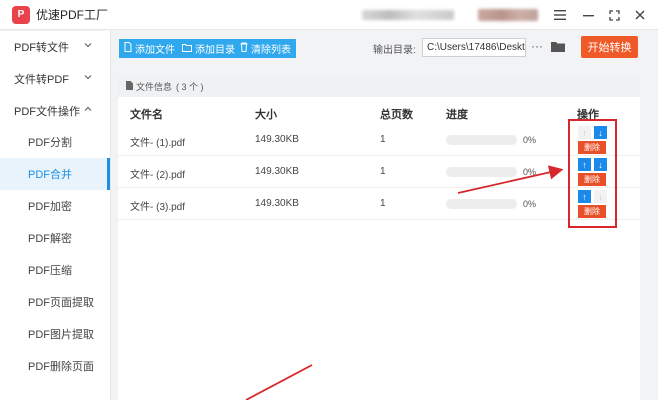 The image size is (658, 400). What do you see at coordinates (128, 48) in the screenshot?
I see `file-icon` at bounding box center [128, 48].